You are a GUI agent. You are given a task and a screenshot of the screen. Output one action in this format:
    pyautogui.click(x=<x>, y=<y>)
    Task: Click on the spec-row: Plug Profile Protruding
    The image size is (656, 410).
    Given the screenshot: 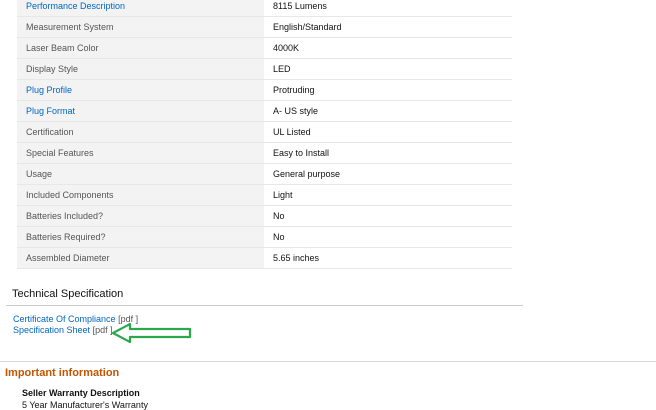 What is the action you would take?
    pyautogui.click(x=264, y=90)
    